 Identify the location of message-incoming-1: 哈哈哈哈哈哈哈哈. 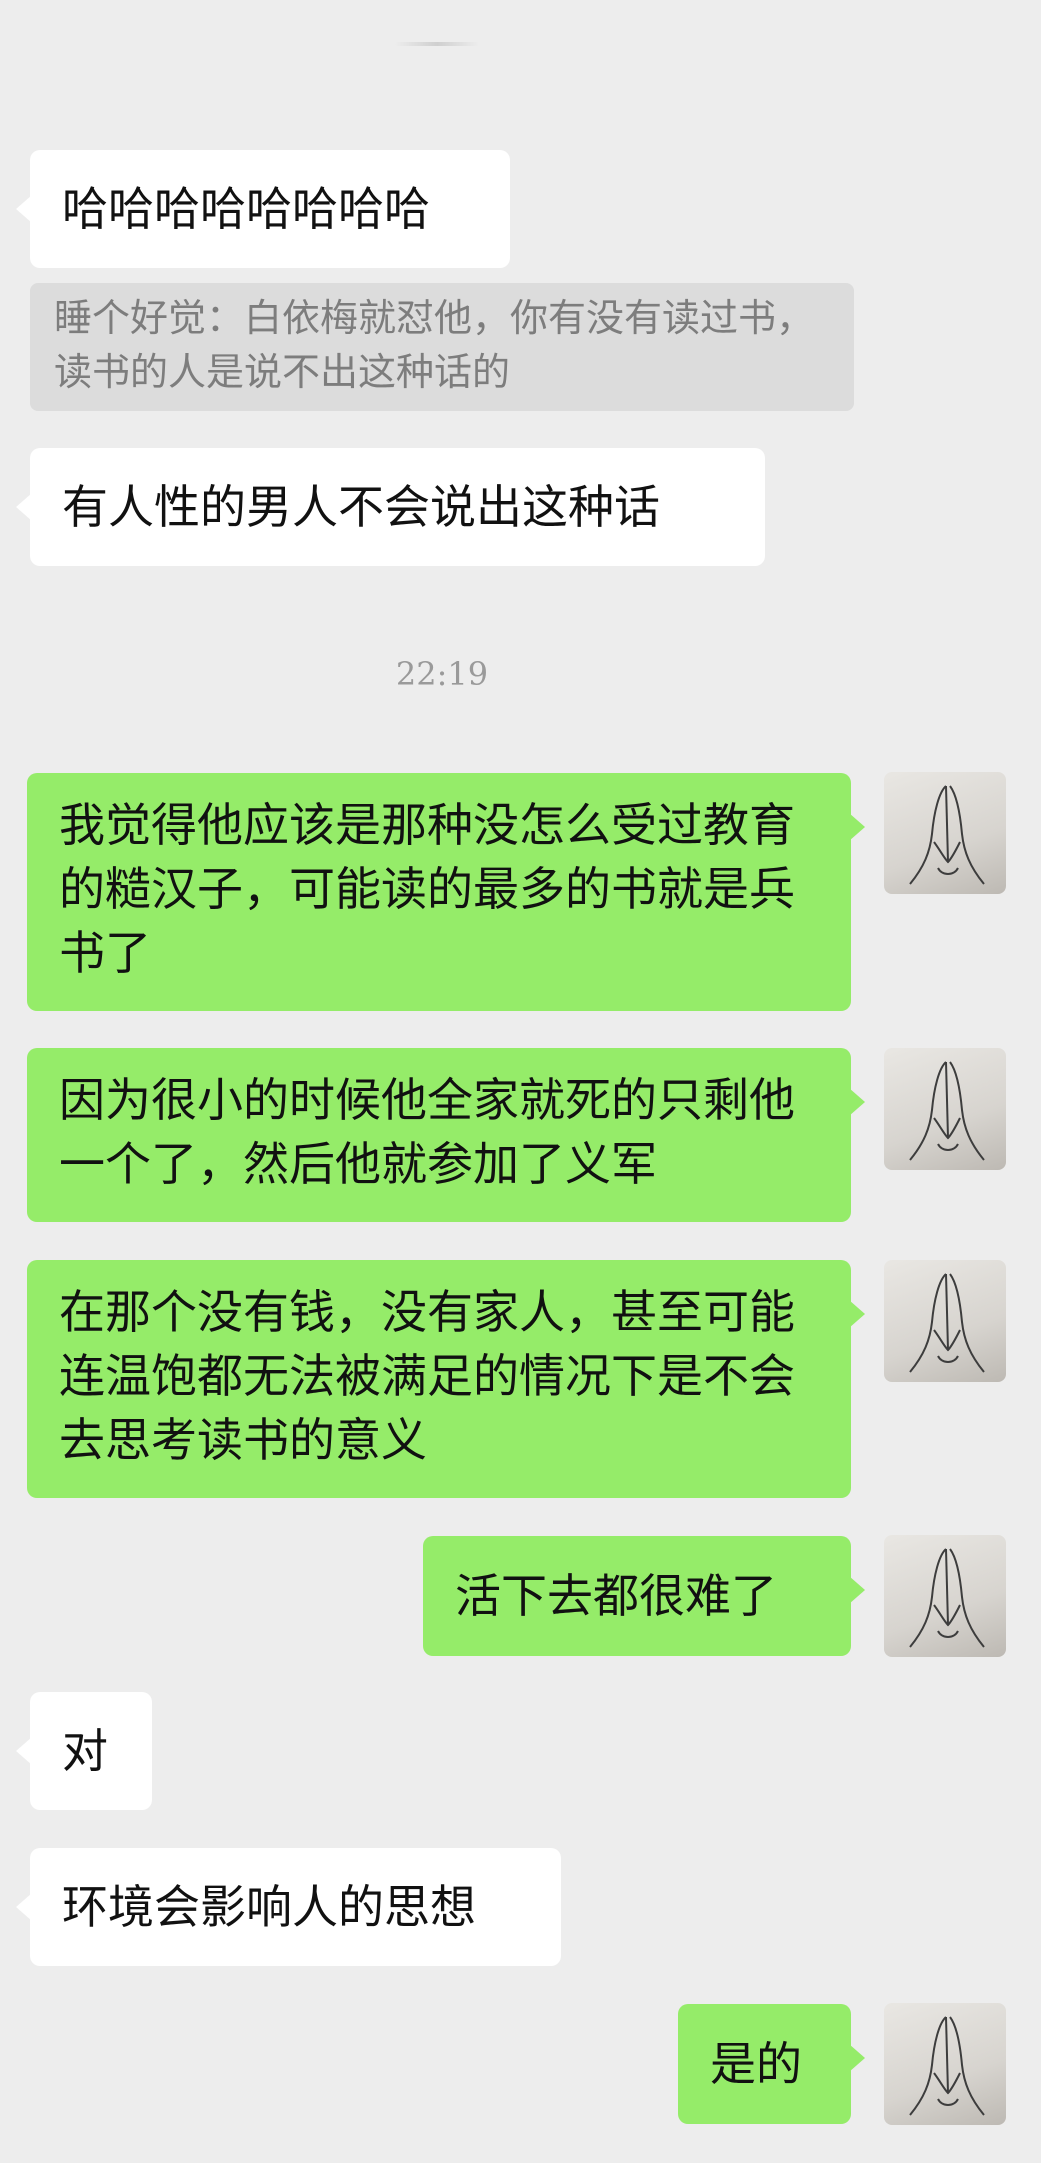
(263, 209).